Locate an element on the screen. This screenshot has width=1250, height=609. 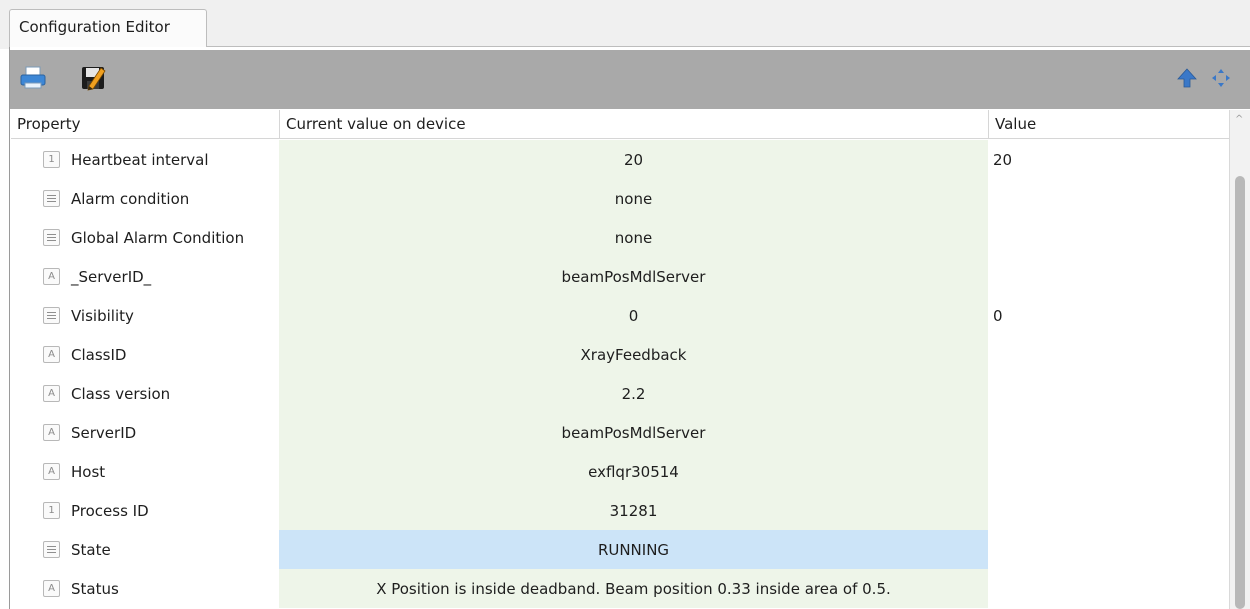
property-label: State is located at coordinates (91, 549).